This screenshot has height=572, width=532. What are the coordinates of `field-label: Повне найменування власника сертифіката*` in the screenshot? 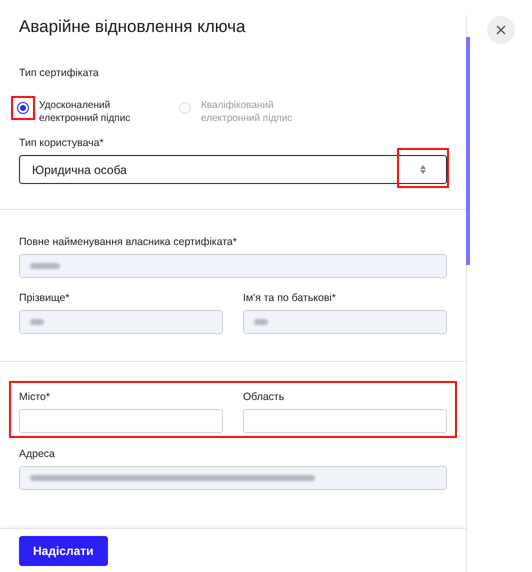 It's located at (128, 242).